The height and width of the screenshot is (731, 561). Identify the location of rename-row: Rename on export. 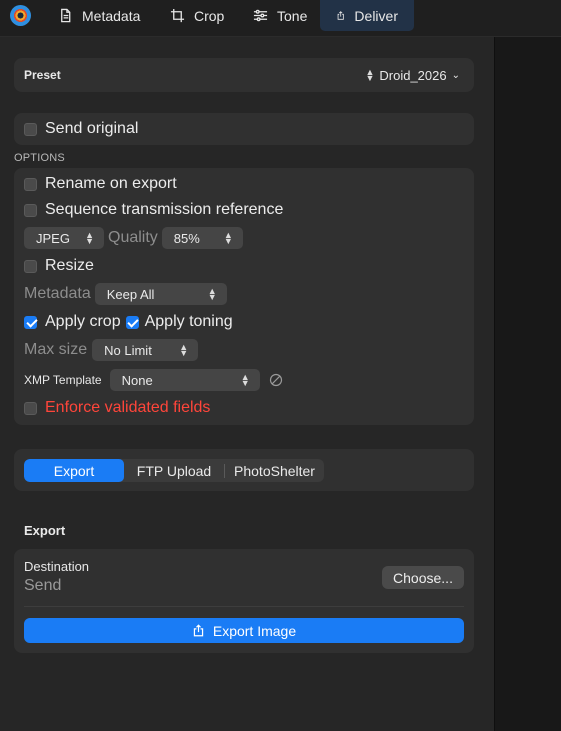
(100, 184).